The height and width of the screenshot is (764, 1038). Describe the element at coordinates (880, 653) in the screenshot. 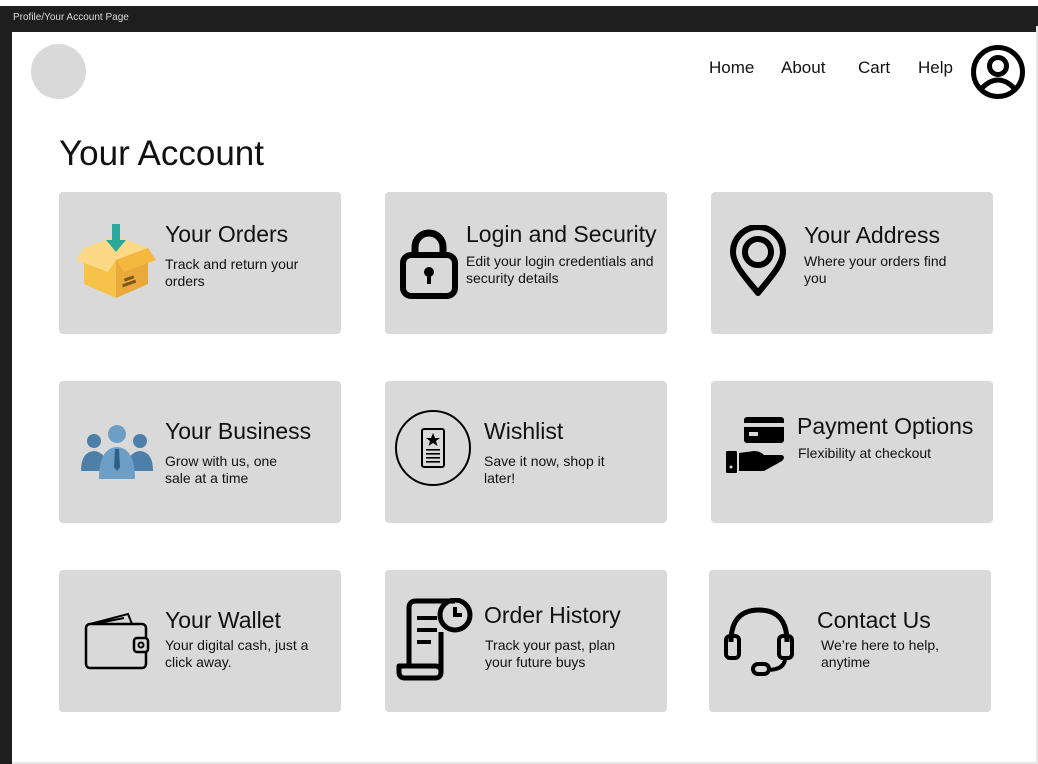

I see `card-description: We’re here to help, anytime` at that location.